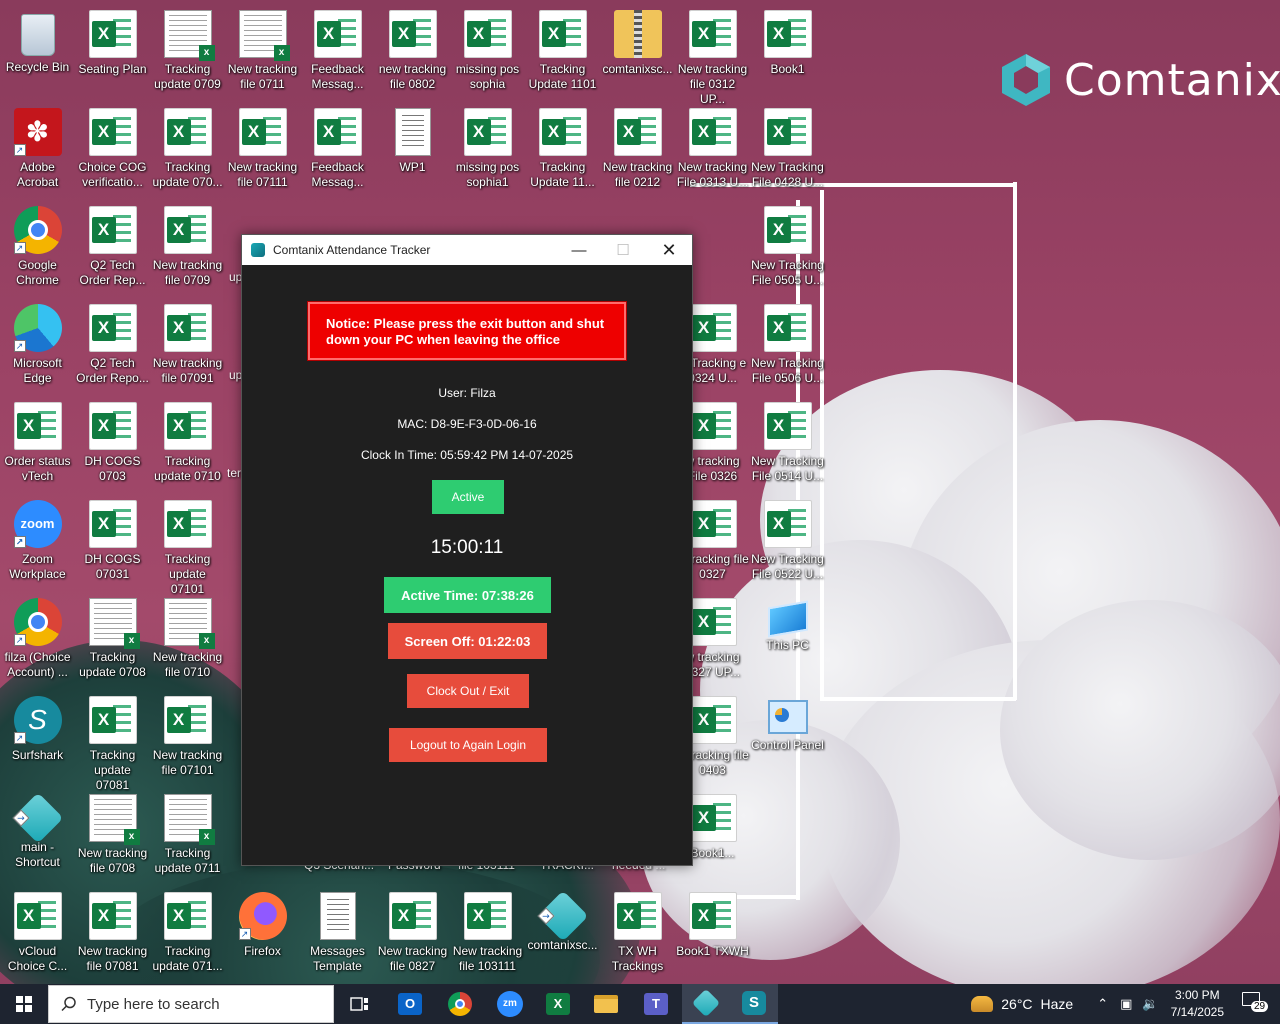 This screenshot has width=1280, height=1024. I want to click on chrome-icon, so click(460, 1004).